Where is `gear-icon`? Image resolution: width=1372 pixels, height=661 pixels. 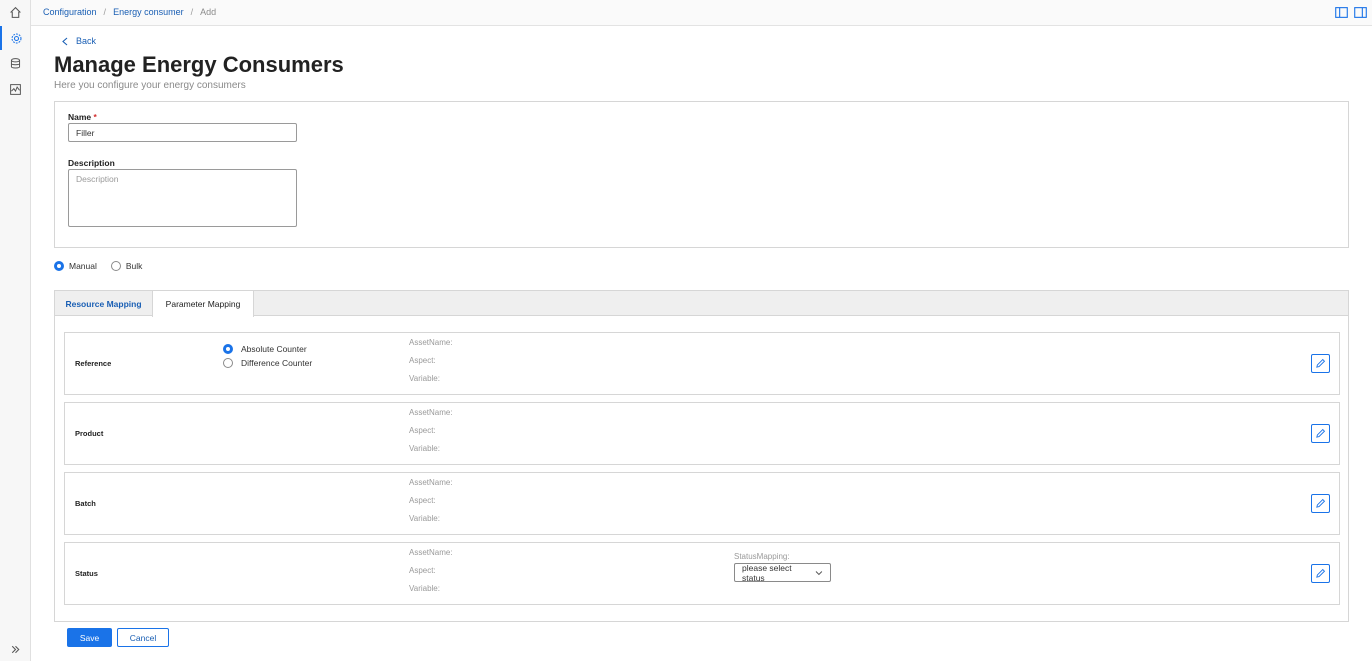
gear-icon is located at coordinates (16, 38).